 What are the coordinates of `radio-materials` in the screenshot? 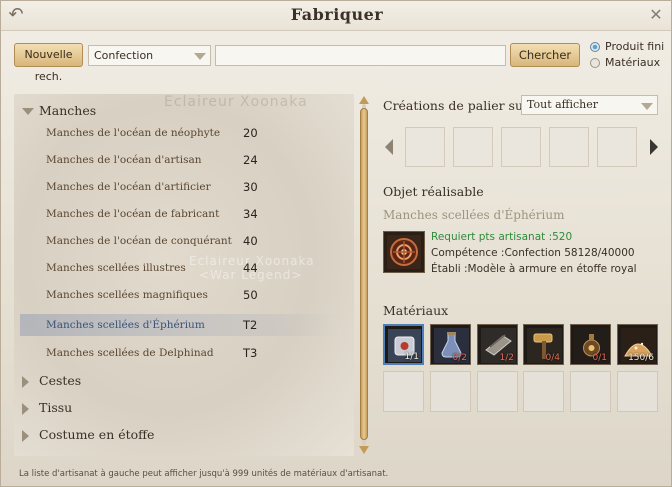 It's located at (595, 63).